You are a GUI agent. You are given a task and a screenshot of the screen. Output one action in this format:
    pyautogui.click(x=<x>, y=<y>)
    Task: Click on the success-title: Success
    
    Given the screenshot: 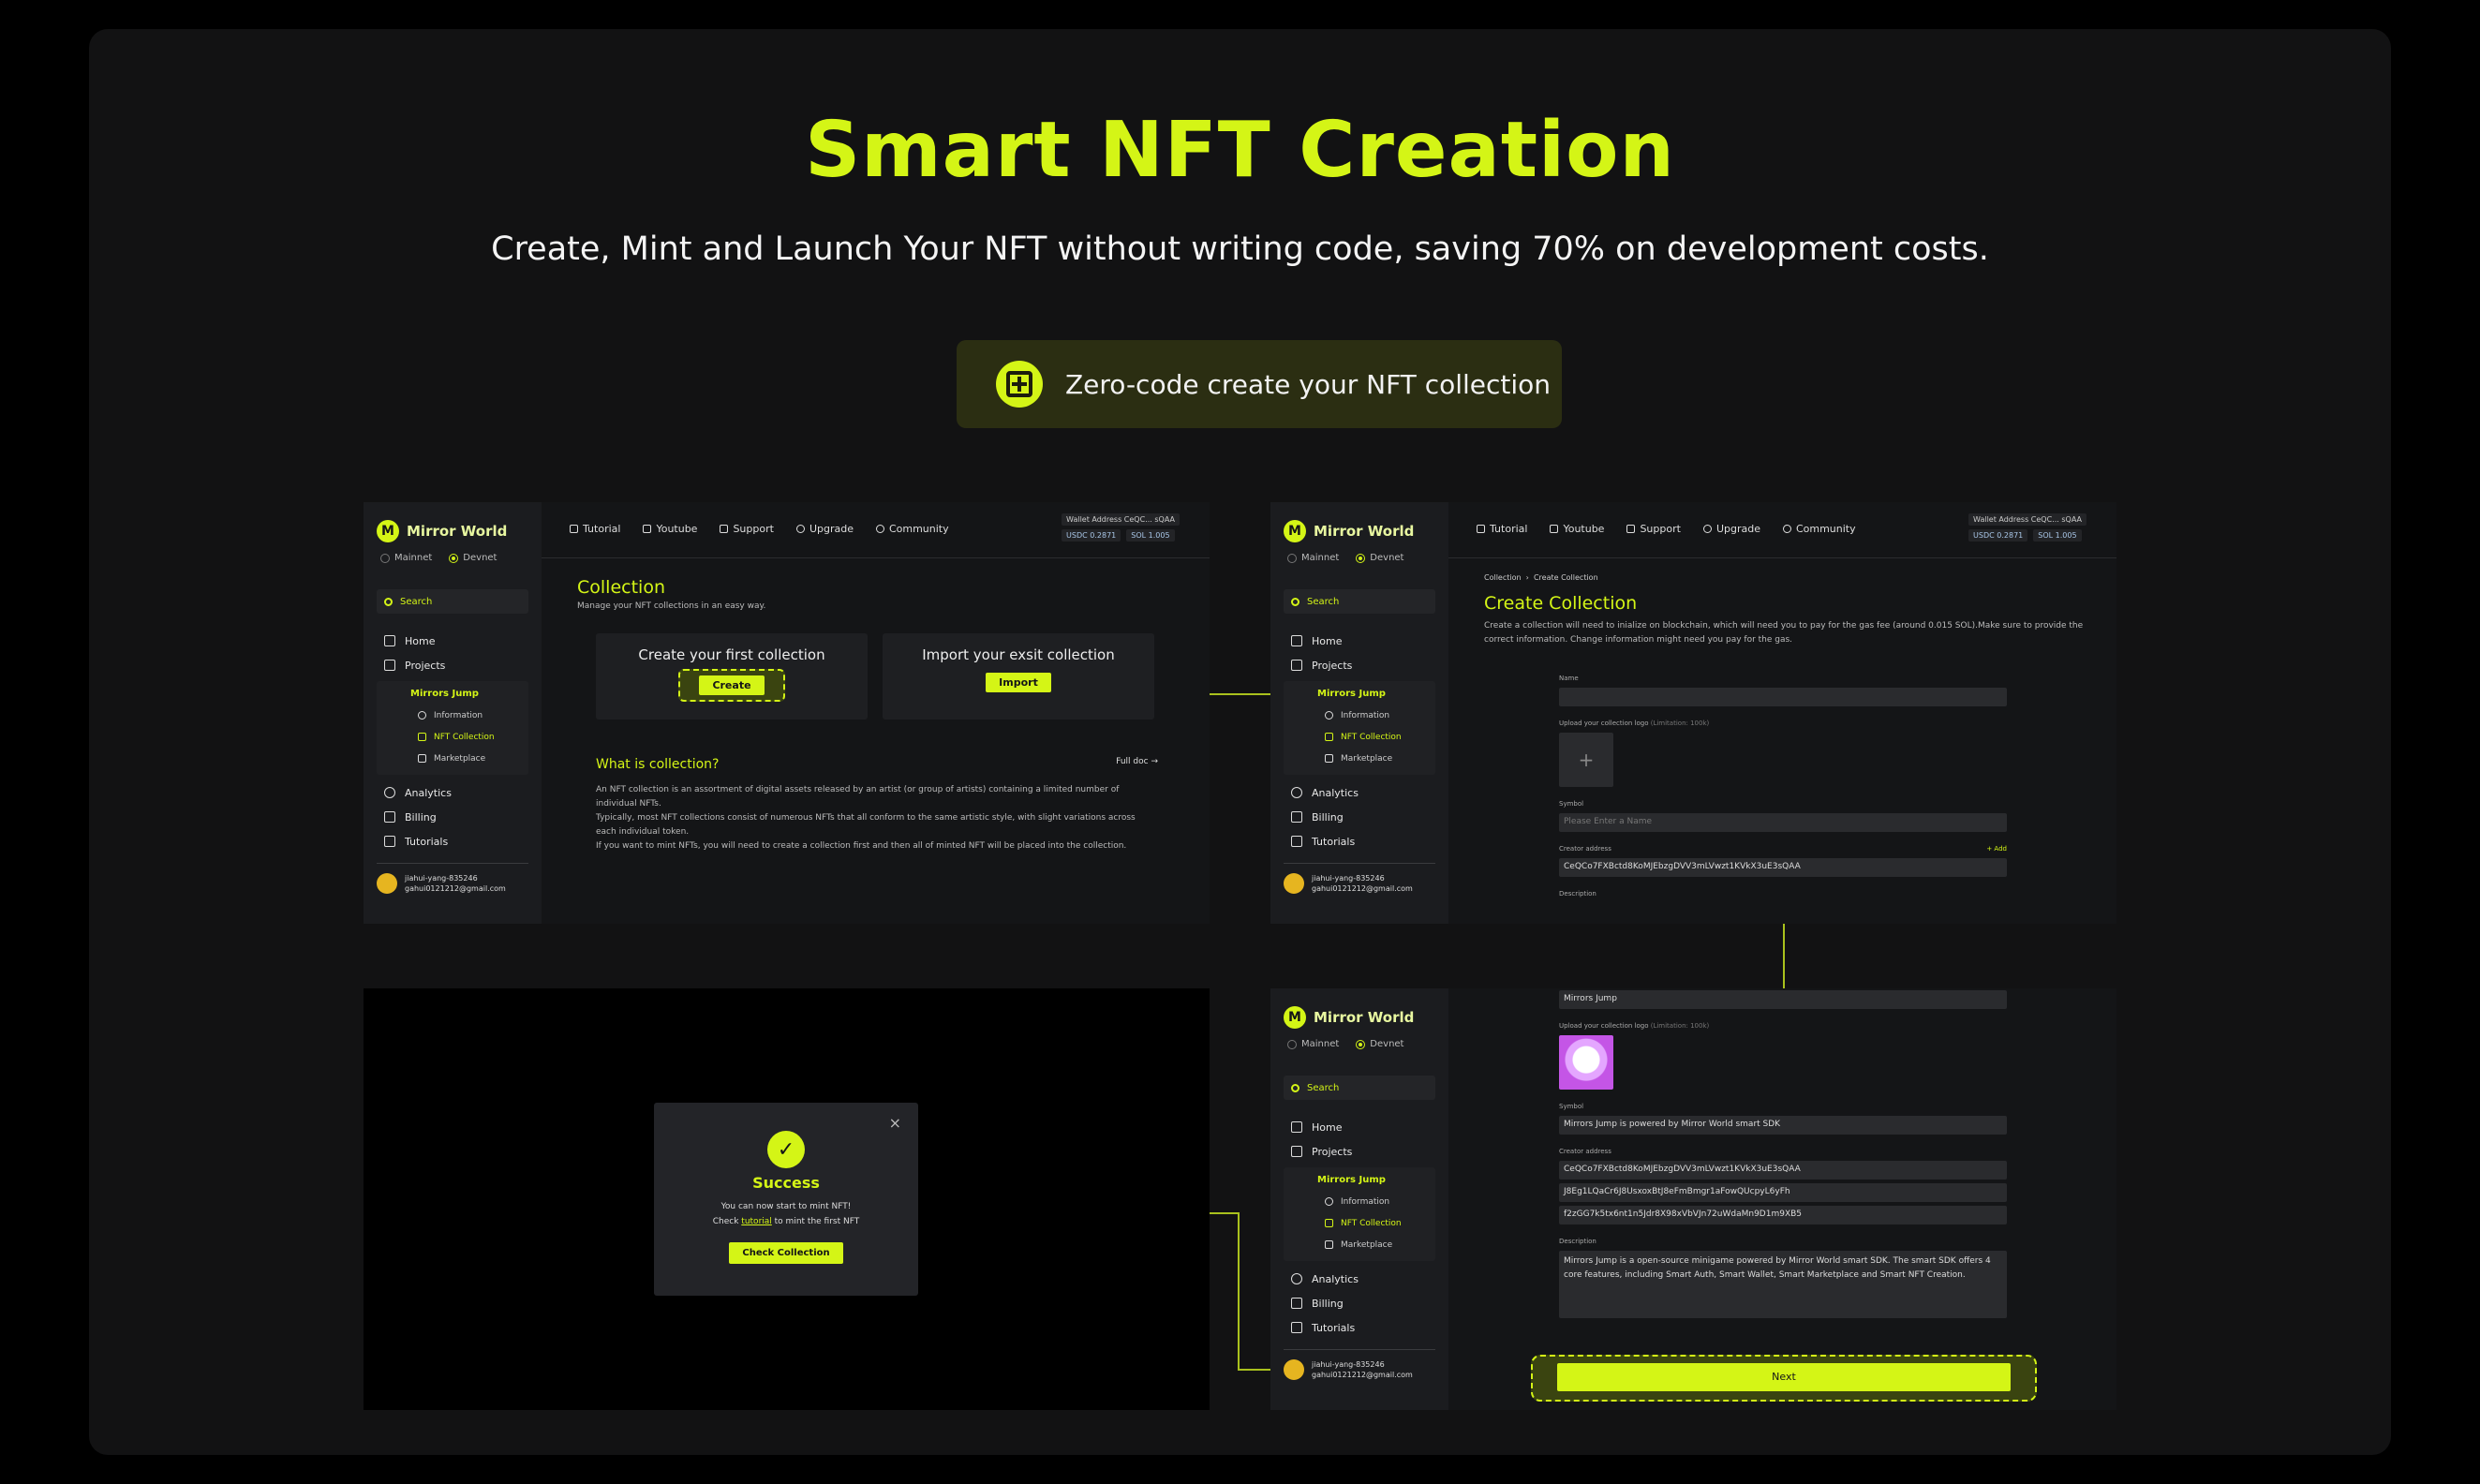 What is the action you would take?
    pyautogui.click(x=786, y=1183)
    